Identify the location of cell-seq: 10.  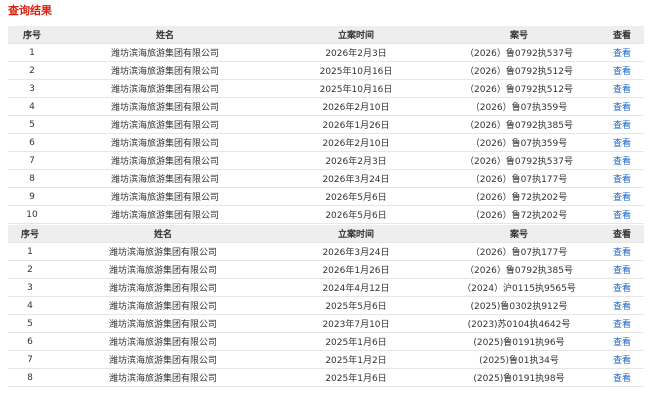
(32, 214).